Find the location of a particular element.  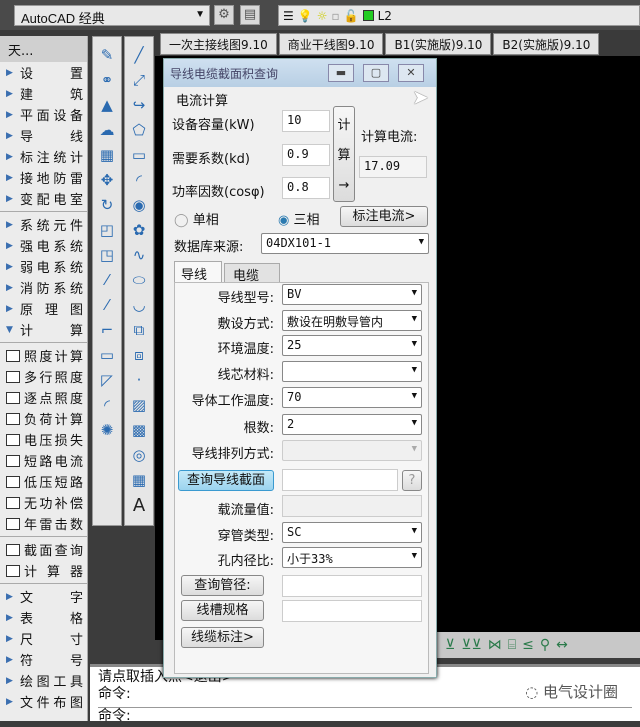

tab-drawing-3: B1(实施版)9.10 is located at coordinates (438, 44).